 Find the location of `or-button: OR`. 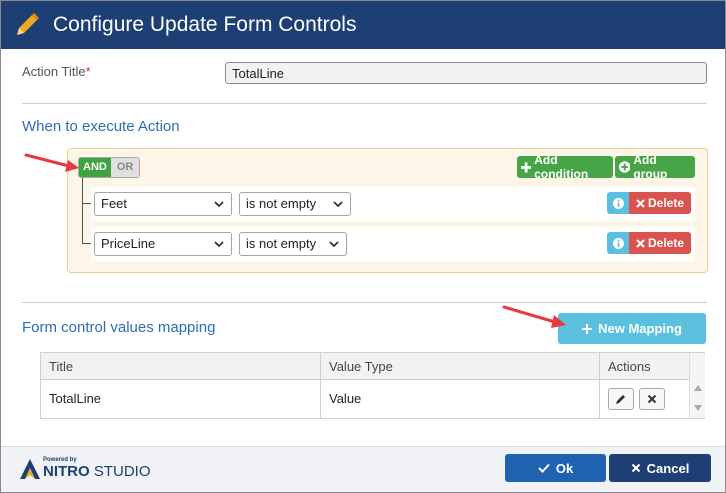

or-button: OR is located at coordinates (125, 167).